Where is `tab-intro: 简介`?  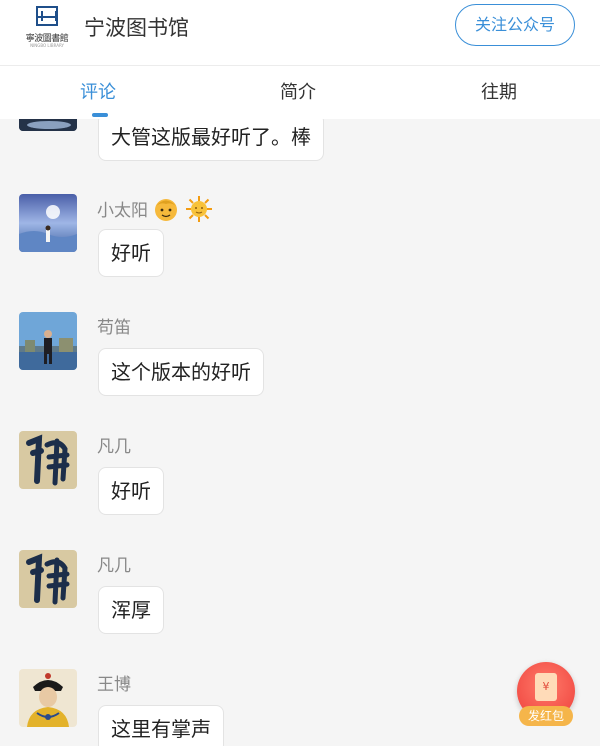 tab-intro: 简介 is located at coordinates (298, 91).